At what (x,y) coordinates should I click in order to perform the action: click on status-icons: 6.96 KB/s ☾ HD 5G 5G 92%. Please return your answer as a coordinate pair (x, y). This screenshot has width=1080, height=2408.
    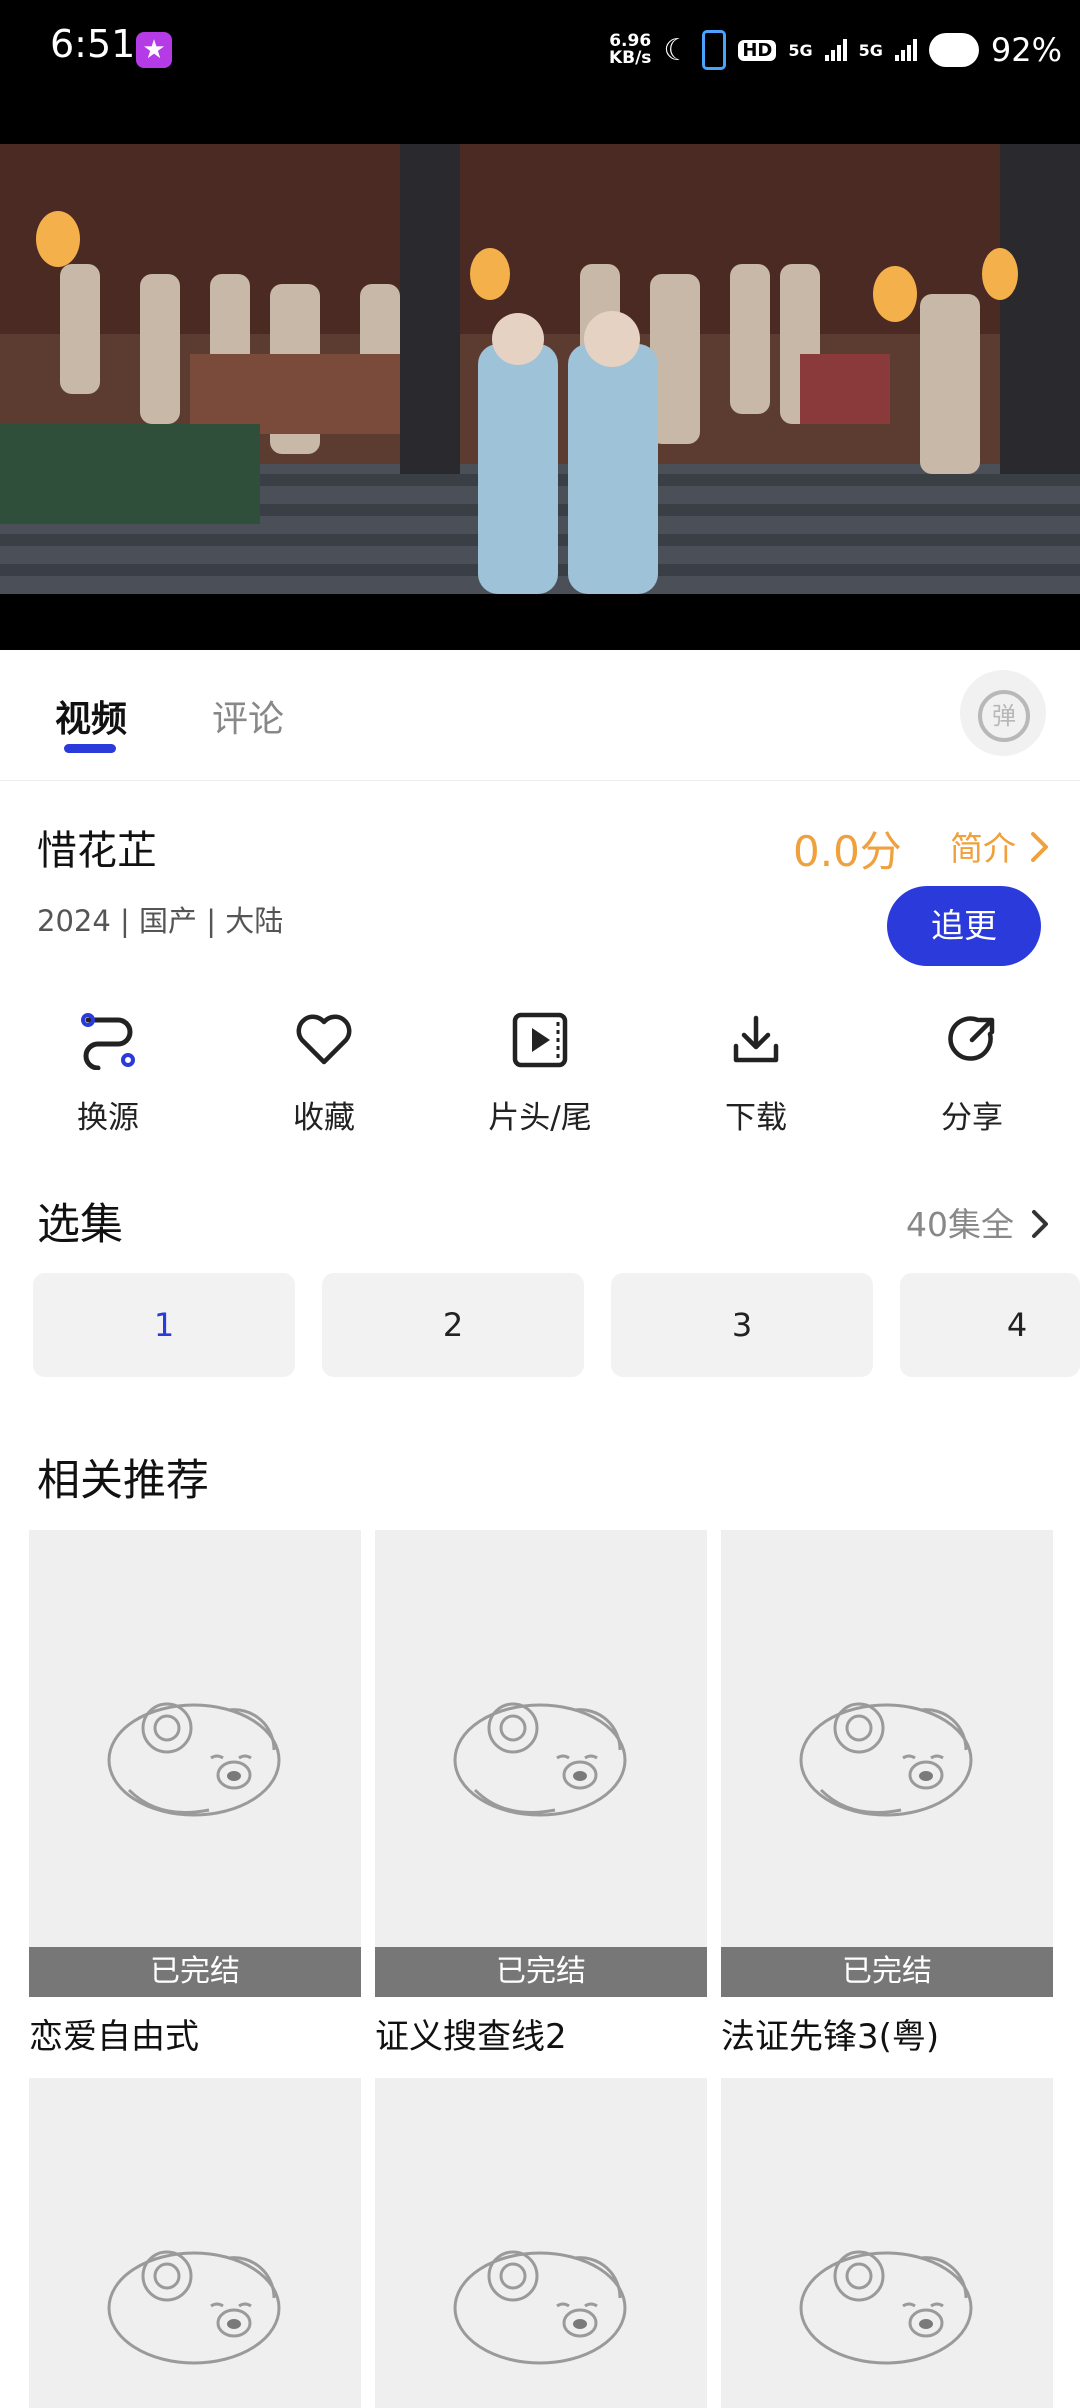
    Looking at the image, I should click on (835, 50).